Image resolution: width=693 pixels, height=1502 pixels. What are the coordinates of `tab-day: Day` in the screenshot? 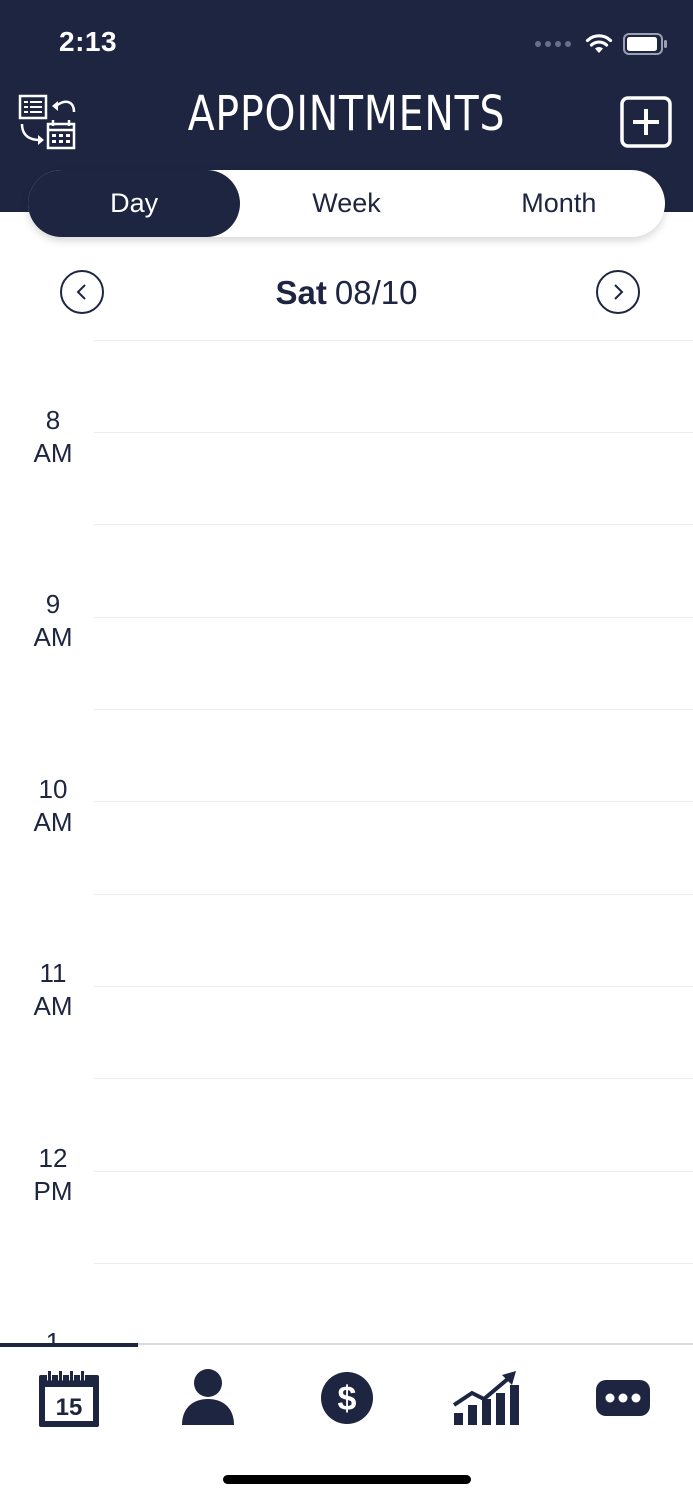 It's located at (134, 203).